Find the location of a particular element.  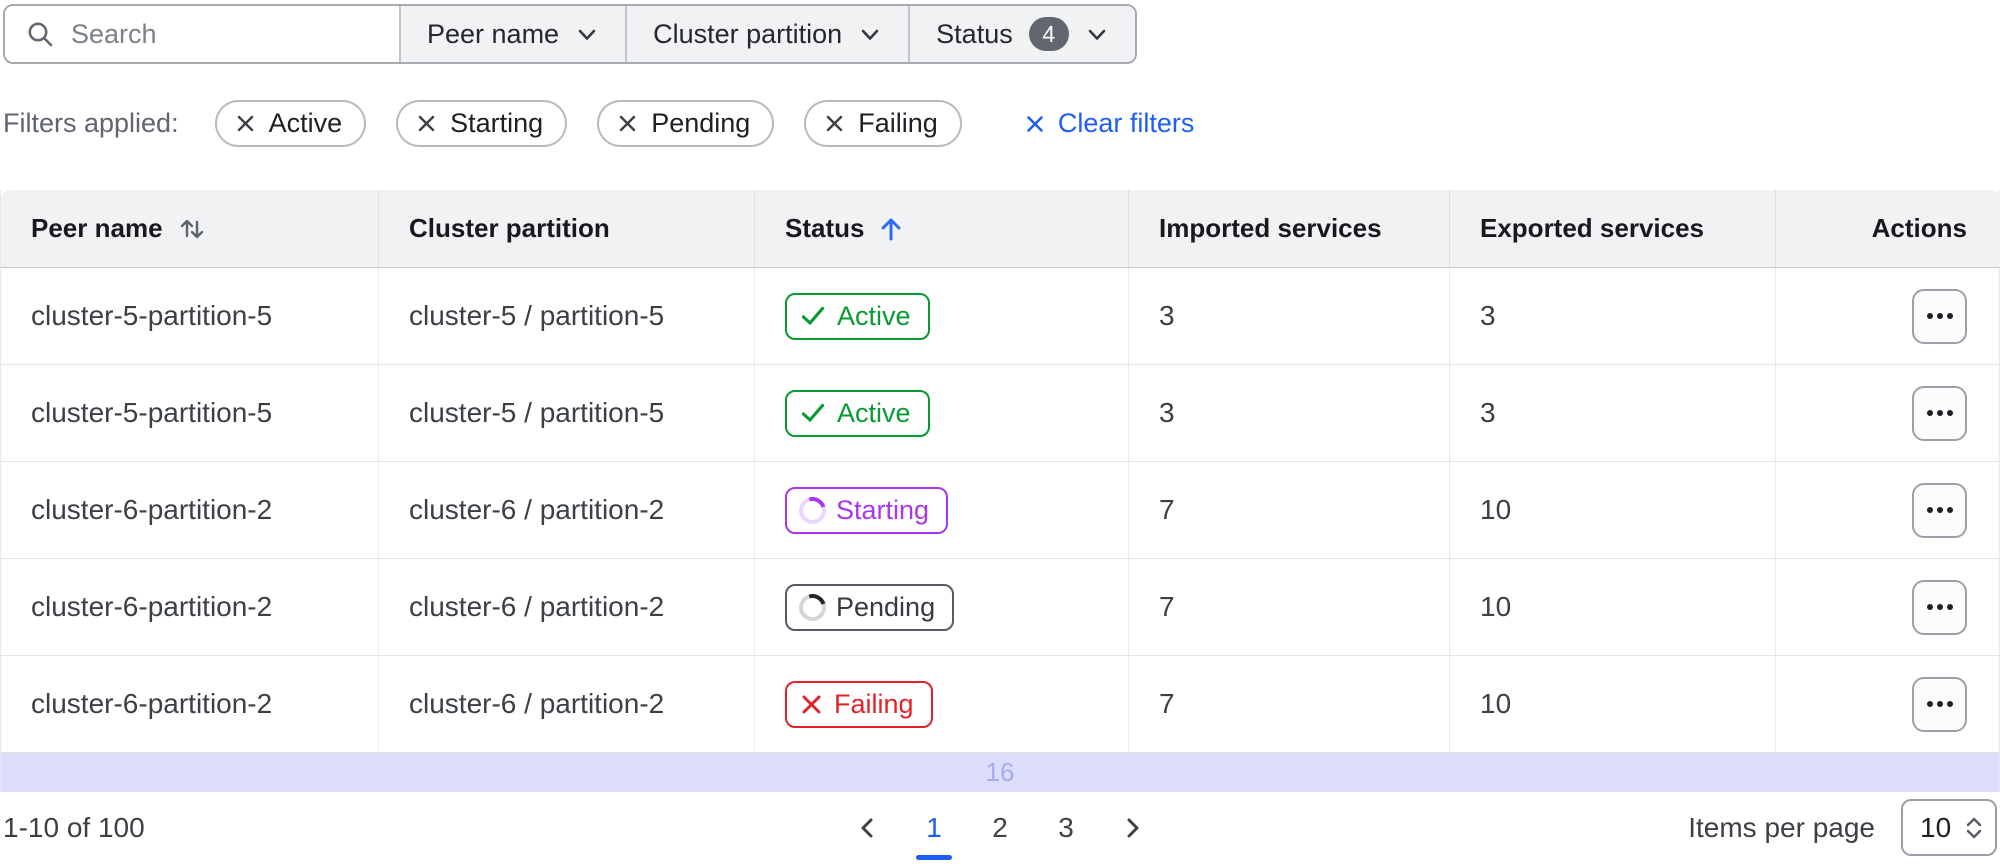

column-header-status: Status is located at coordinates (941, 229).